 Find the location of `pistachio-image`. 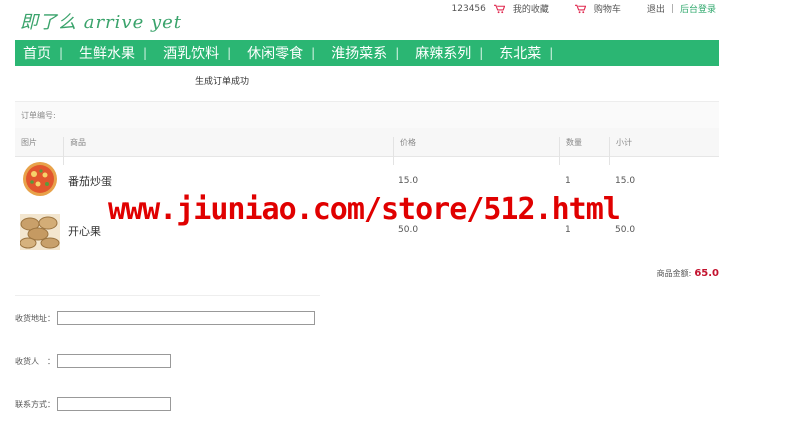

pistachio-image is located at coordinates (40, 232).